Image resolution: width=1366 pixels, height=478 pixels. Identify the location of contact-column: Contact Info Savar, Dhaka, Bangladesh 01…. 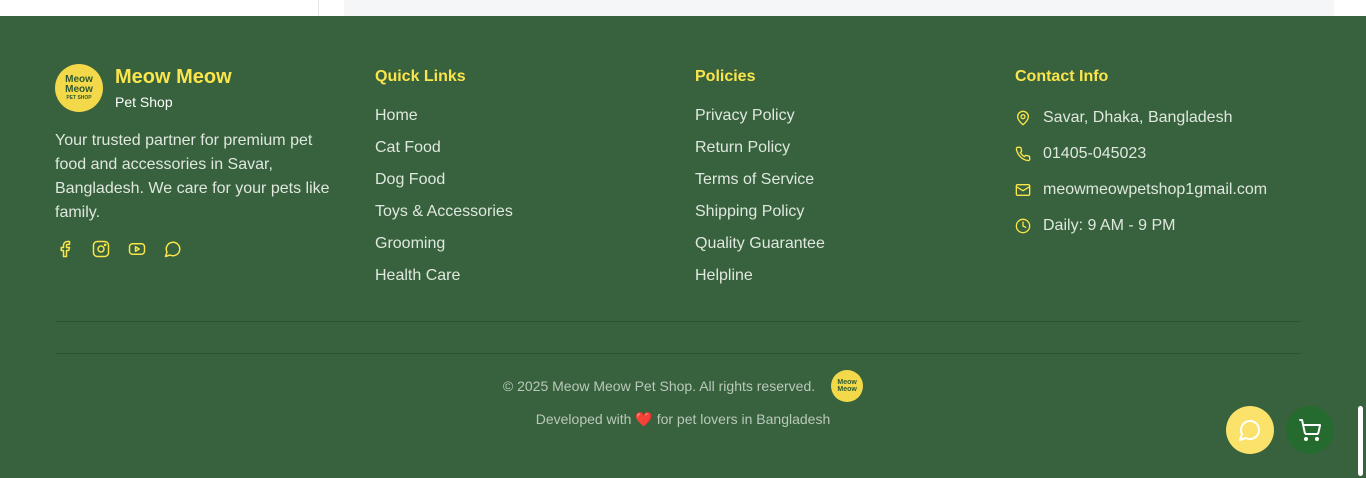
(1141, 156).